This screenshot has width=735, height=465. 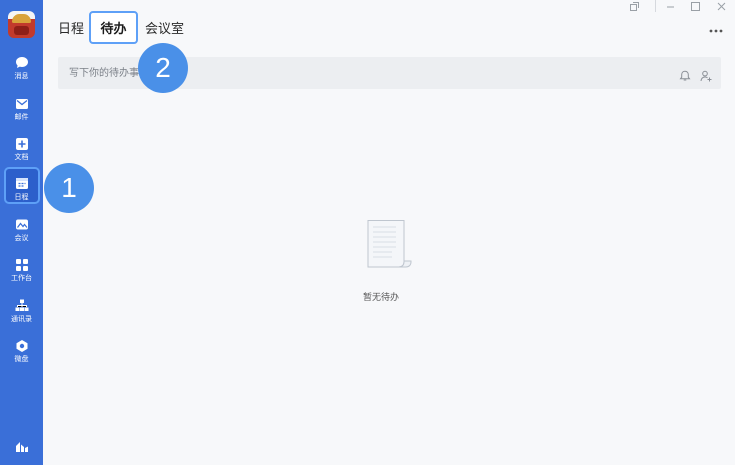 What do you see at coordinates (22, 345) in the screenshot?
I see `cloud-drive-icon` at bounding box center [22, 345].